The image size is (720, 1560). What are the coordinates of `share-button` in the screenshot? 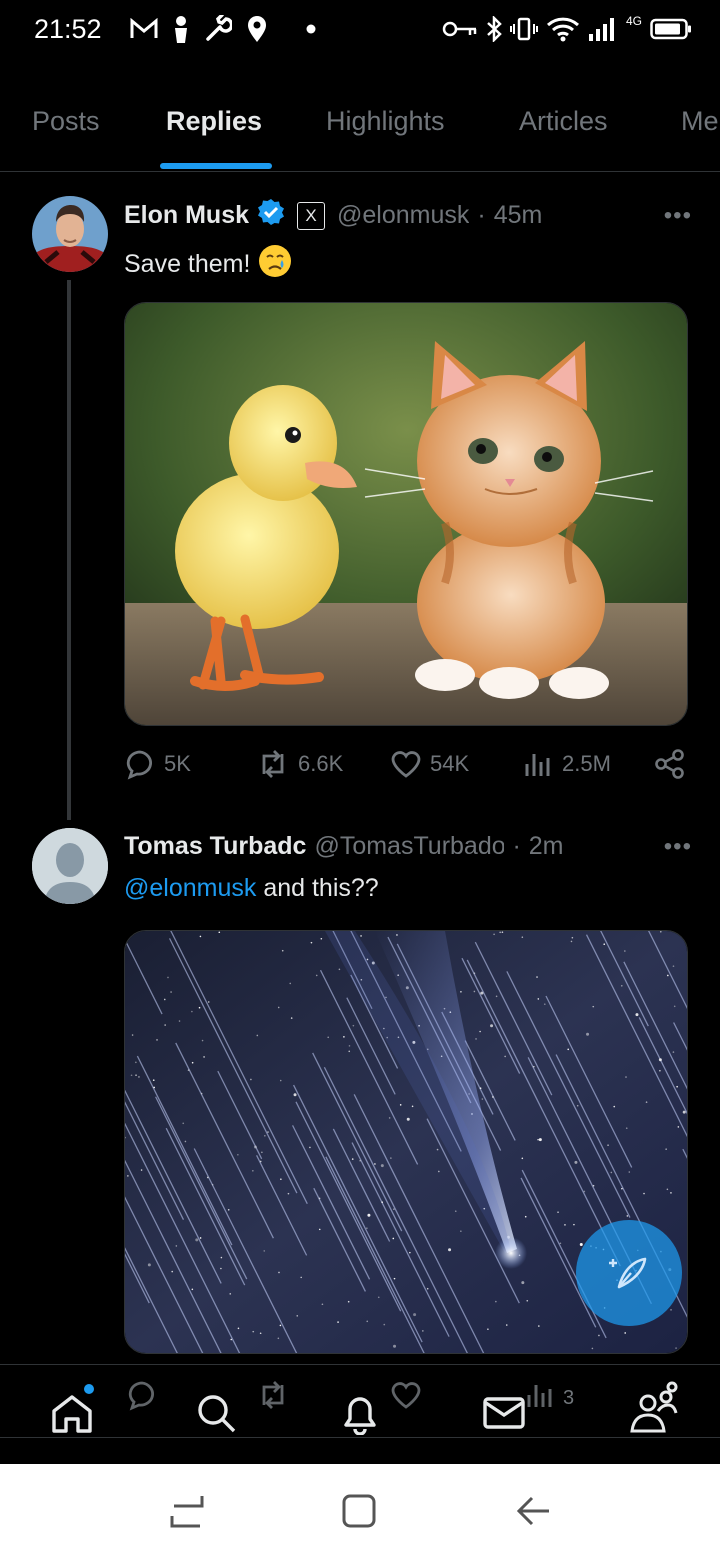 It's located at (670, 764).